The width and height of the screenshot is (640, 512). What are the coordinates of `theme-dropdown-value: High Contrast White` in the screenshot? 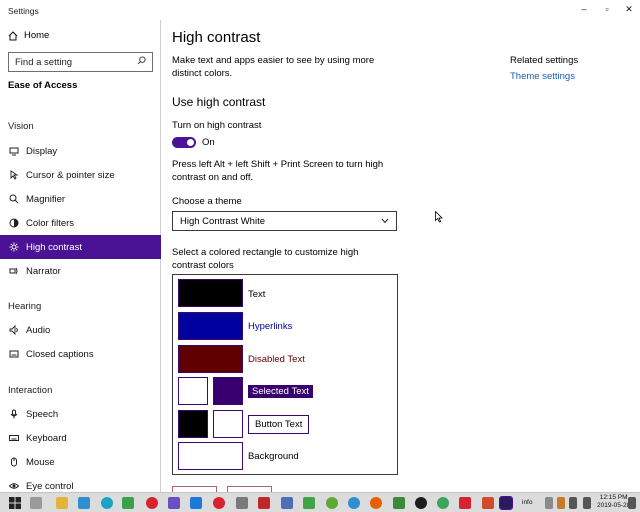 It's located at (223, 221).